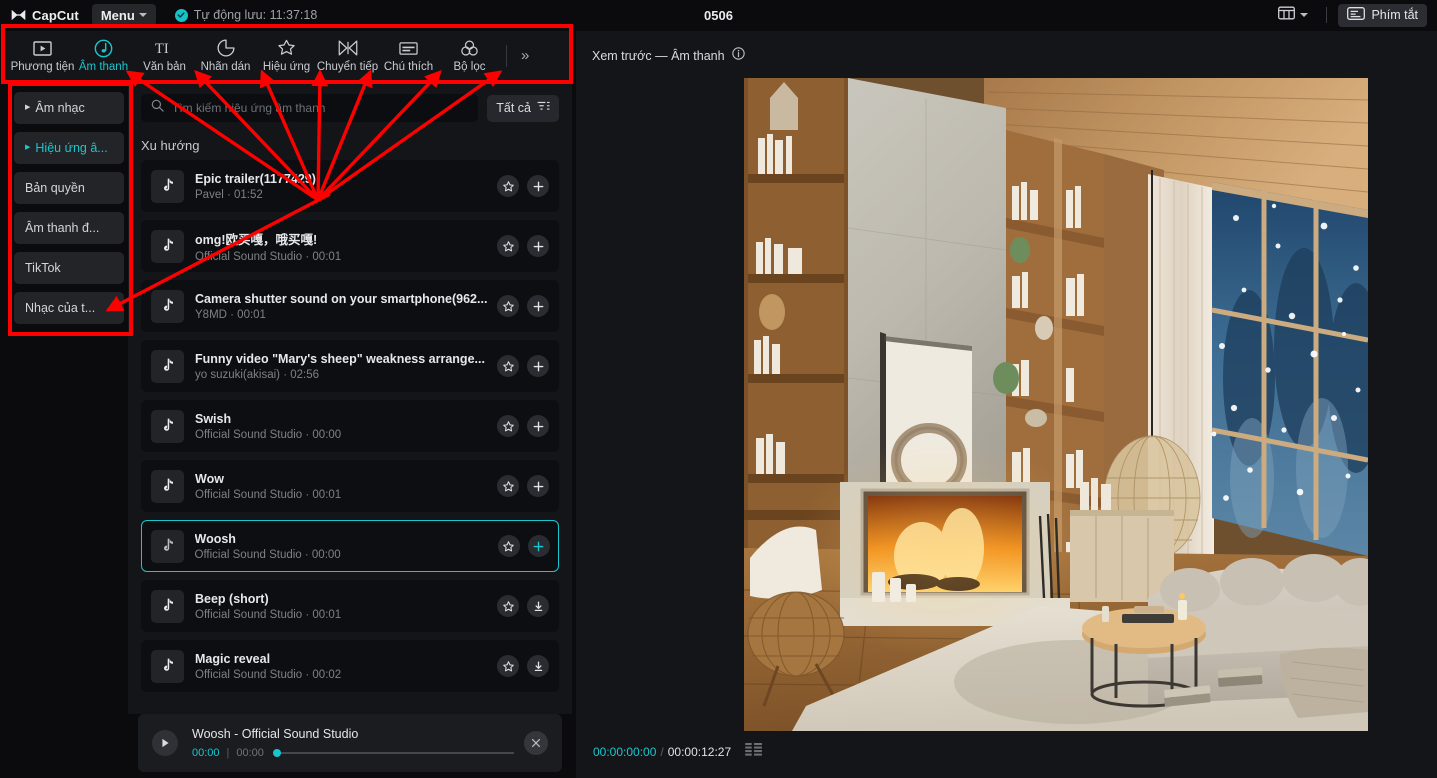  Describe the element at coordinates (69, 268) in the screenshot. I see `sidebar-item-tiktok: TikTok` at that location.